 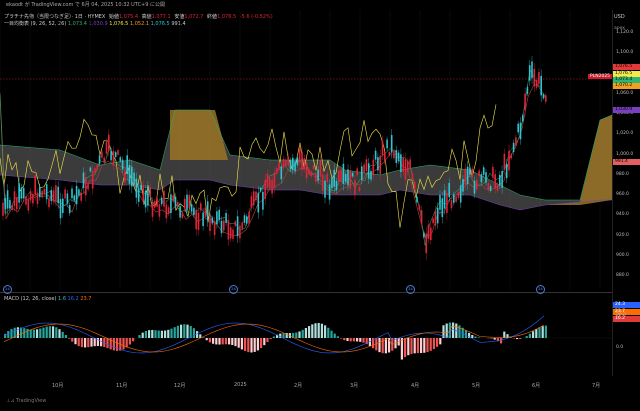 What do you see at coordinates (306, 292) in the screenshot?
I see `pane-divider` at bounding box center [306, 292].